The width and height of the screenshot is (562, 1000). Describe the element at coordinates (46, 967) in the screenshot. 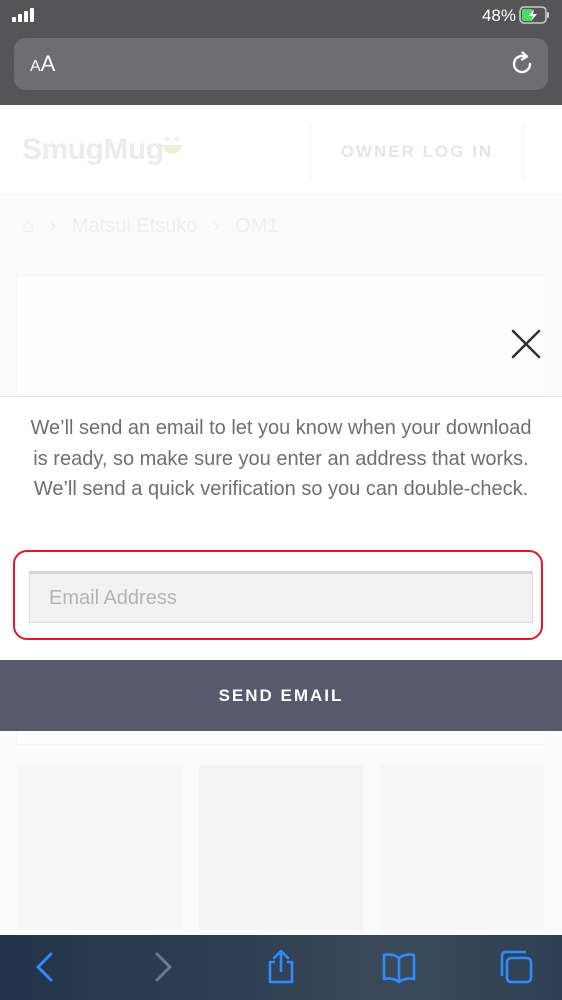

I see `back-icon` at that location.